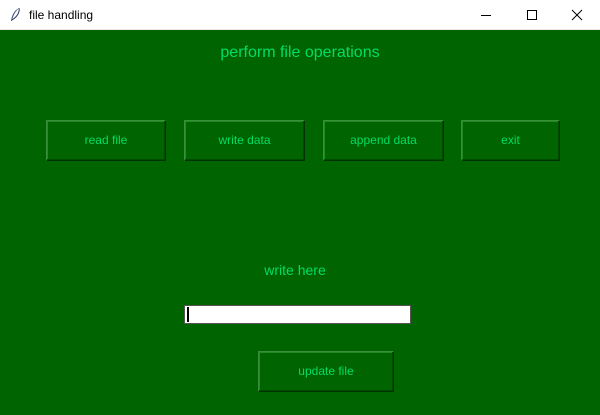 The width and height of the screenshot is (600, 415). What do you see at coordinates (300, 52) in the screenshot?
I see `page-title: perform file operations` at bounding box center [300, 52].